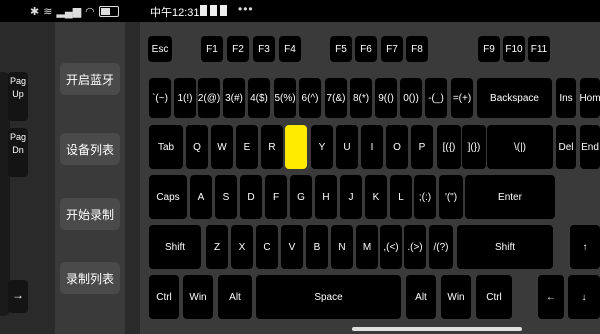 The height and width of the screenshot is (334, 600). What do you see at coordinates (422, 147) in the screenshot?
I see `key-top-10-p: P` at bounding box center [422, 147].